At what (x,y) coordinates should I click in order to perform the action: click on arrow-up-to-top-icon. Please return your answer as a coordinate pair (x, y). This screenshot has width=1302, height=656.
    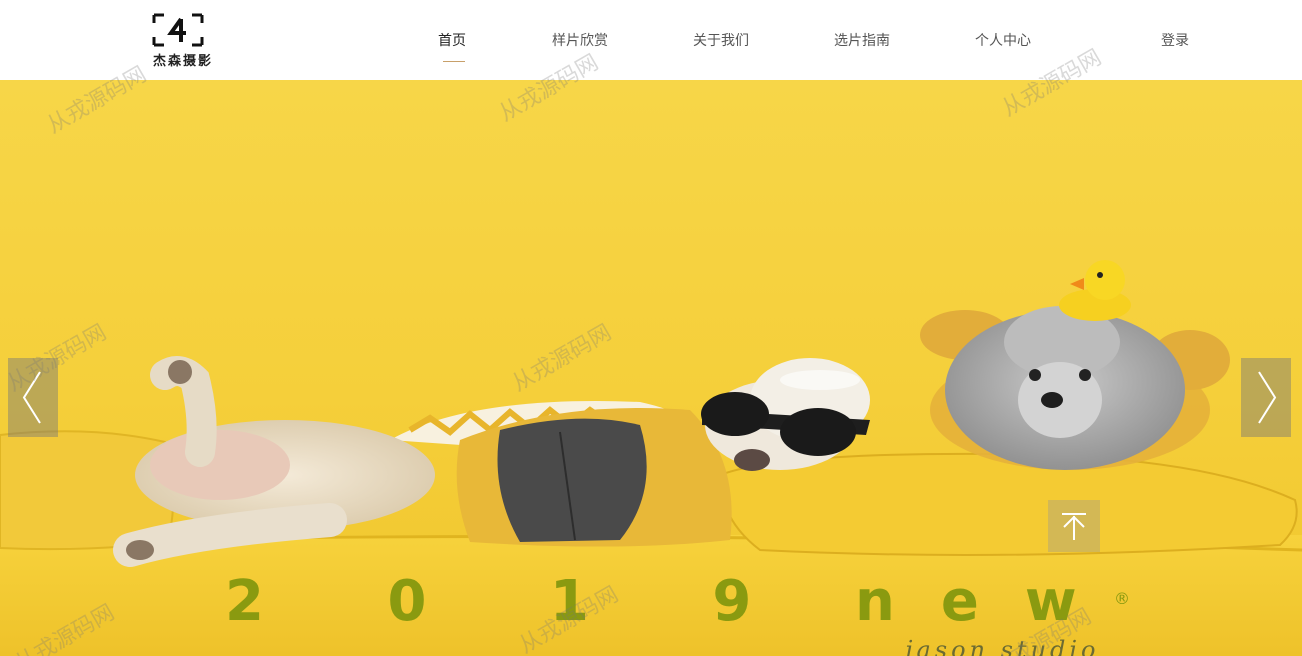
    Looking at the image, I should click on (1074, 526).